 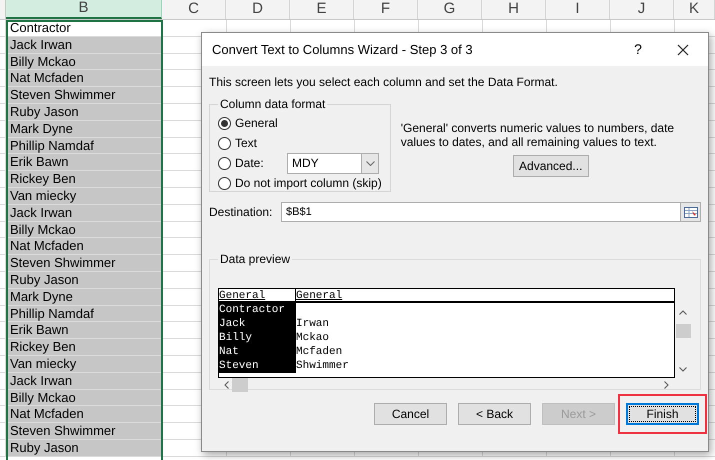 What do you see at coordinates (257, 338) in the screenshot?
I see `preview-column: Contractor Jack Billy Nat Steven` at bounding box center [257, 338].